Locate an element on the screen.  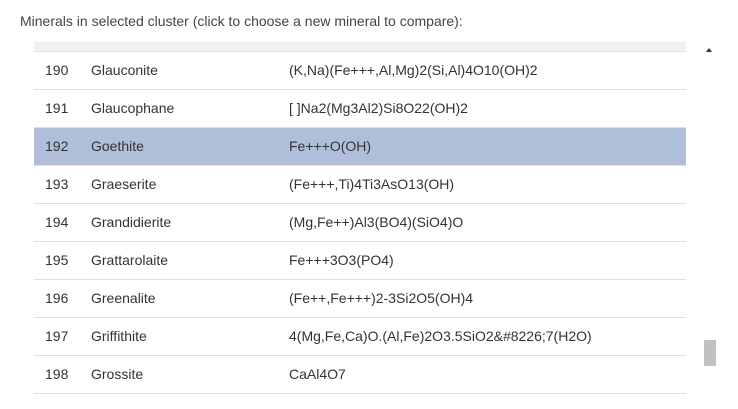
scrollbar-thumb is located at coordinates (710, 353).